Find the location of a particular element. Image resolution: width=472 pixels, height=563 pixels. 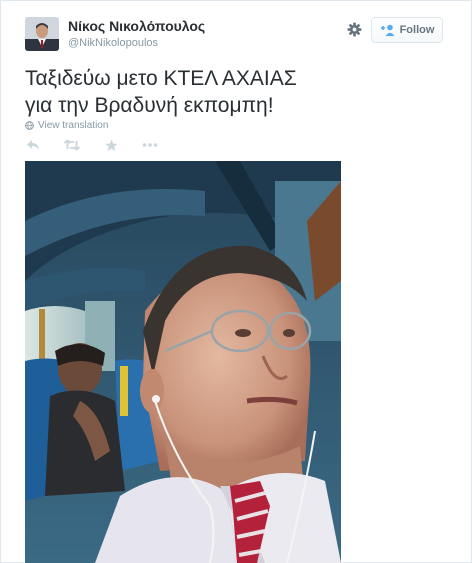

tweet-text-line: για την Βραδυνή εκπομπη! is located at coordinates (149, 105).